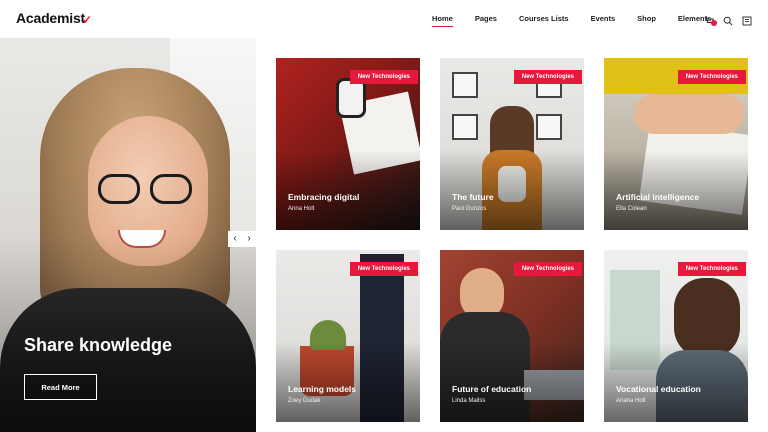 The height and width of the screenshot is (432, 768). What do you see at coordinates (469, 209) in the screenshot?
I see `card-author: Paul Gunzos` at bounding box center [469, 209].